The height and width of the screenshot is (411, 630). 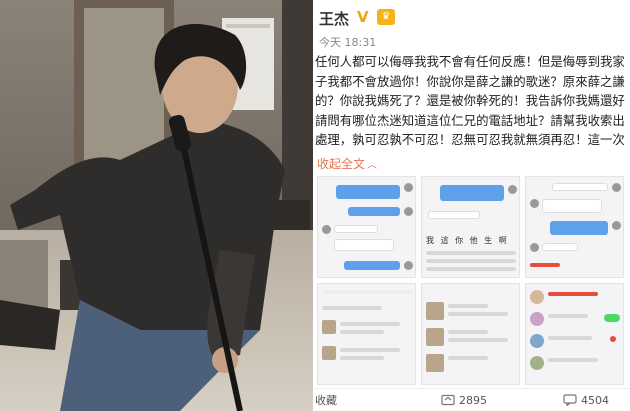 What do you see at coordinates (363, 17) in the screenshot?
I see `verified-icon: V` at bounding box center [363, 17].